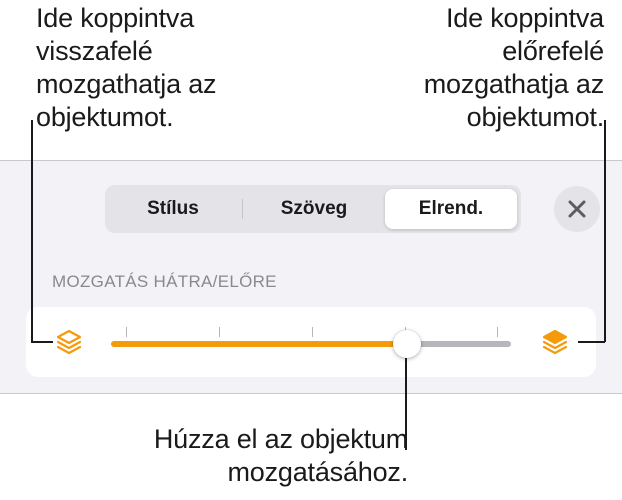 Image resolution: width=622 pixels, height=500 pixels. Describe the element at coordinates (242, 209) in the screenshot. I see `tab-divider` at that location.